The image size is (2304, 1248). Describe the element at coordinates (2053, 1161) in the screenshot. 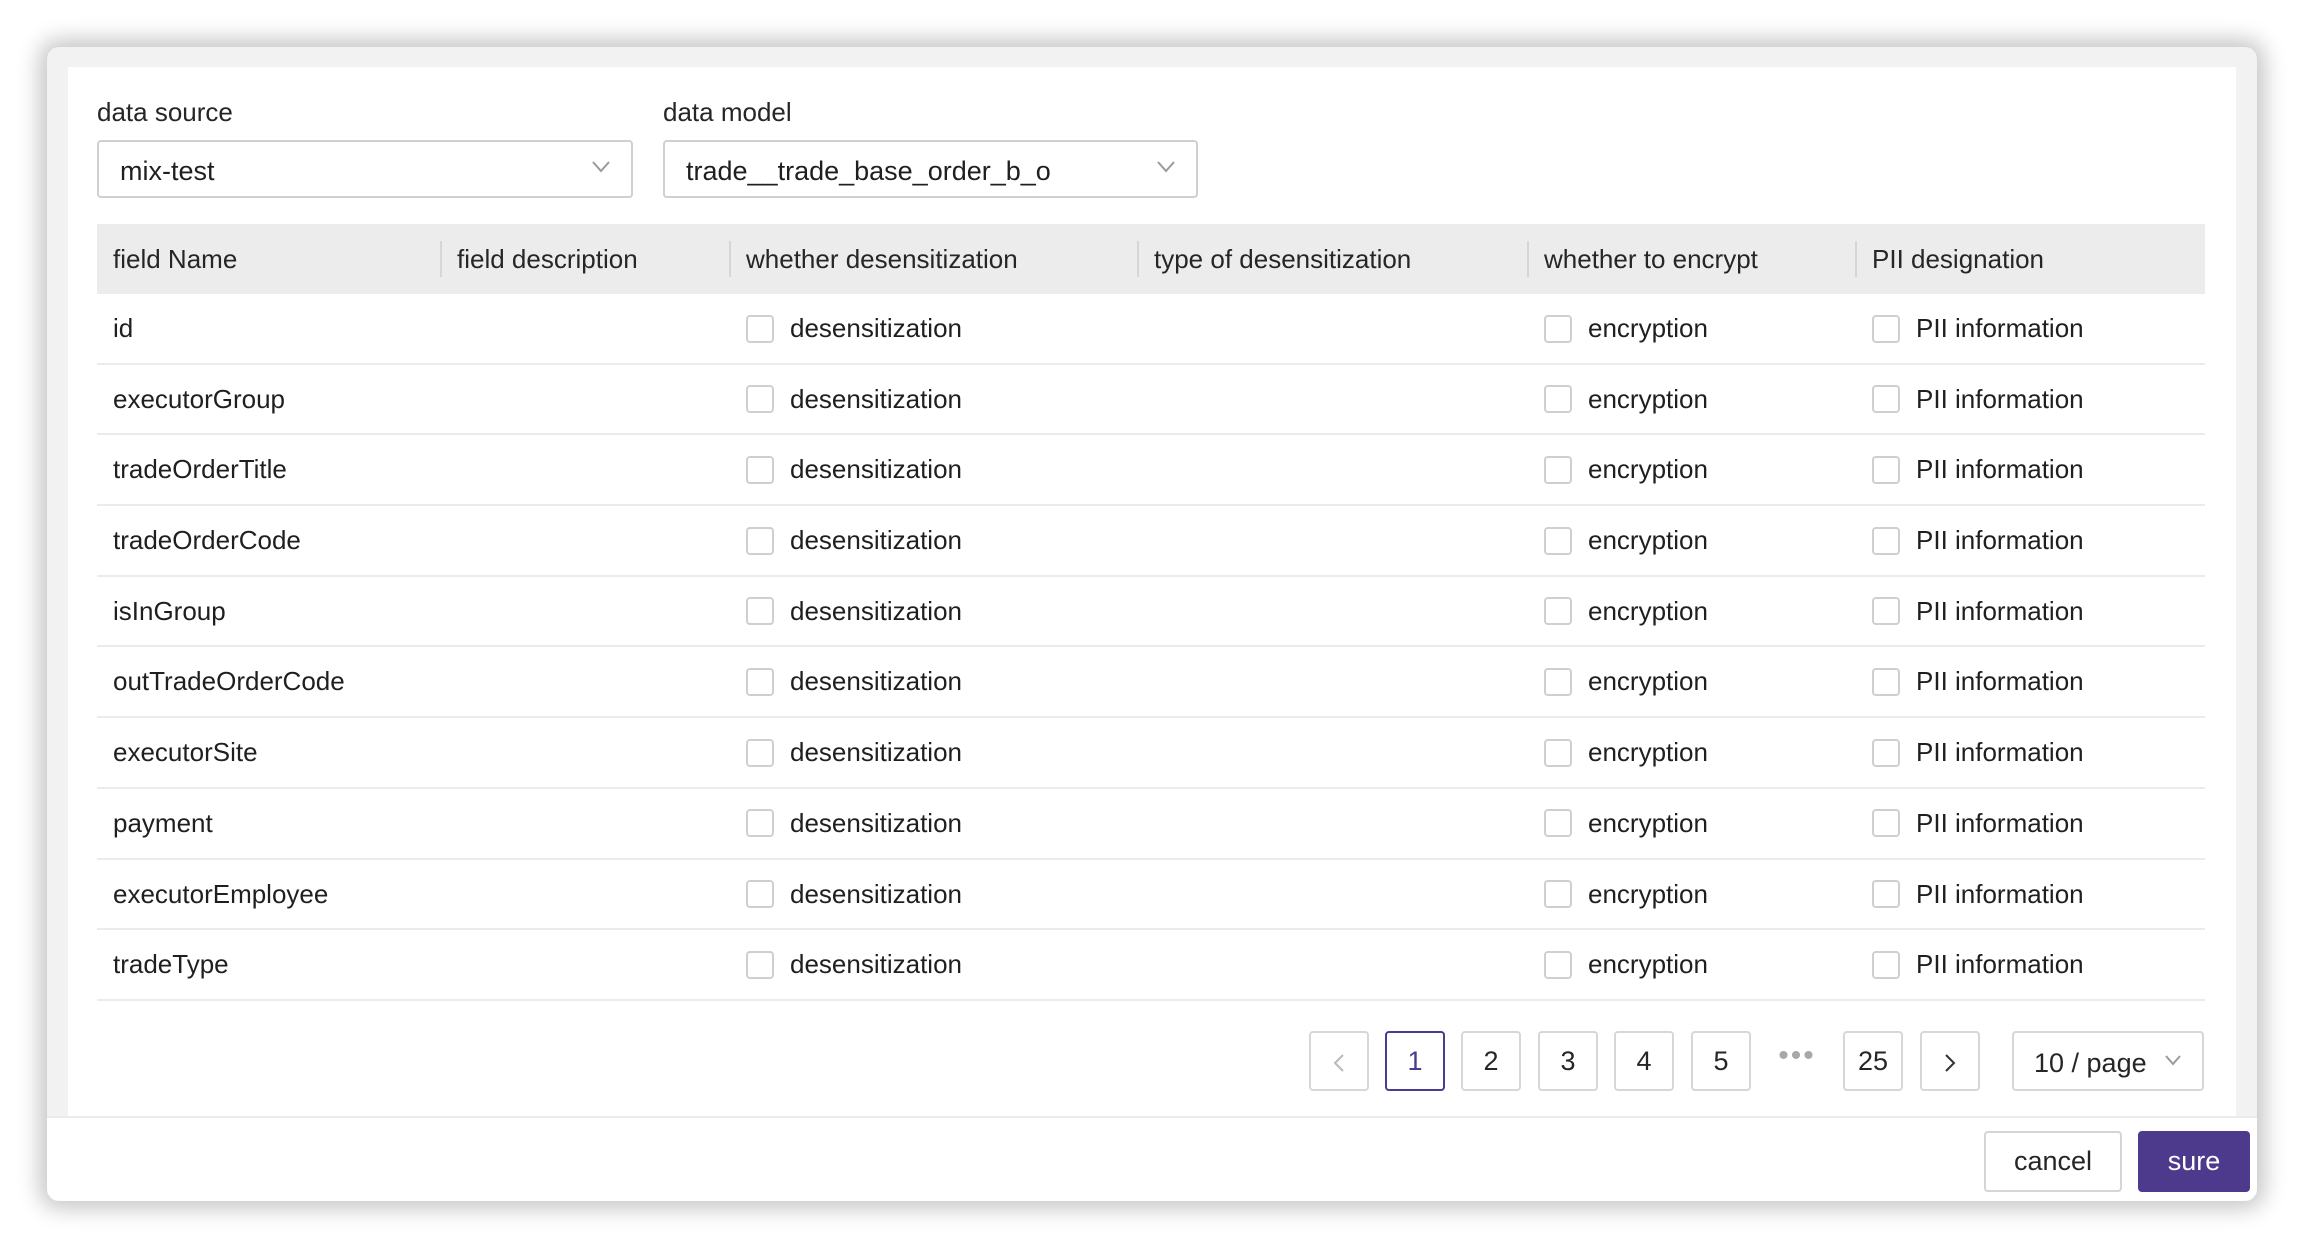

I see `cancel-button: cancel` at that location.